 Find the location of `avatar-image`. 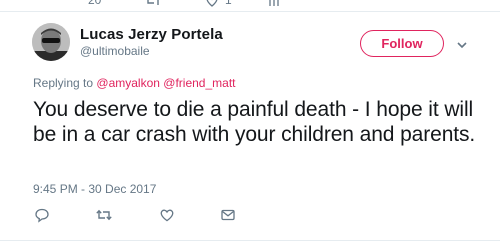

avatar-image is located at coordinates (51, 42).